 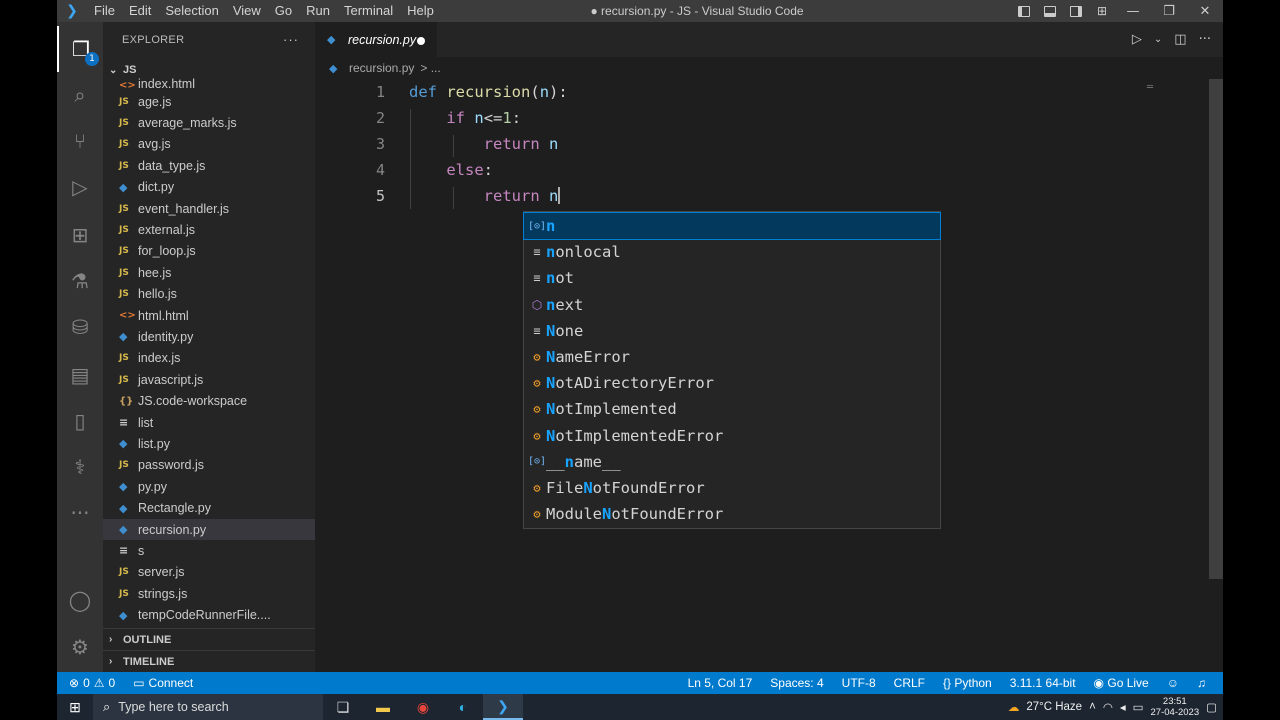 What do you see at coordinates (1043, 683) in the screenshot?
I see `python-interpreter: 3.11.1 64-bit` at bounding box center [1043, 683].